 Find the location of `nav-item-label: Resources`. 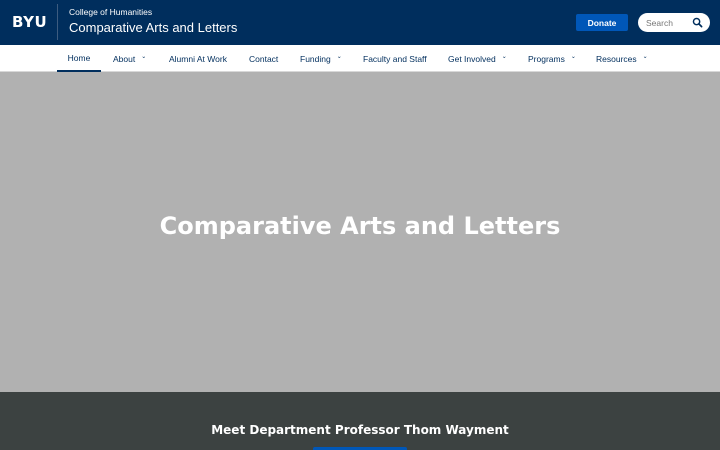

nav-item-label: Resources is located at coordinates (616, 58).